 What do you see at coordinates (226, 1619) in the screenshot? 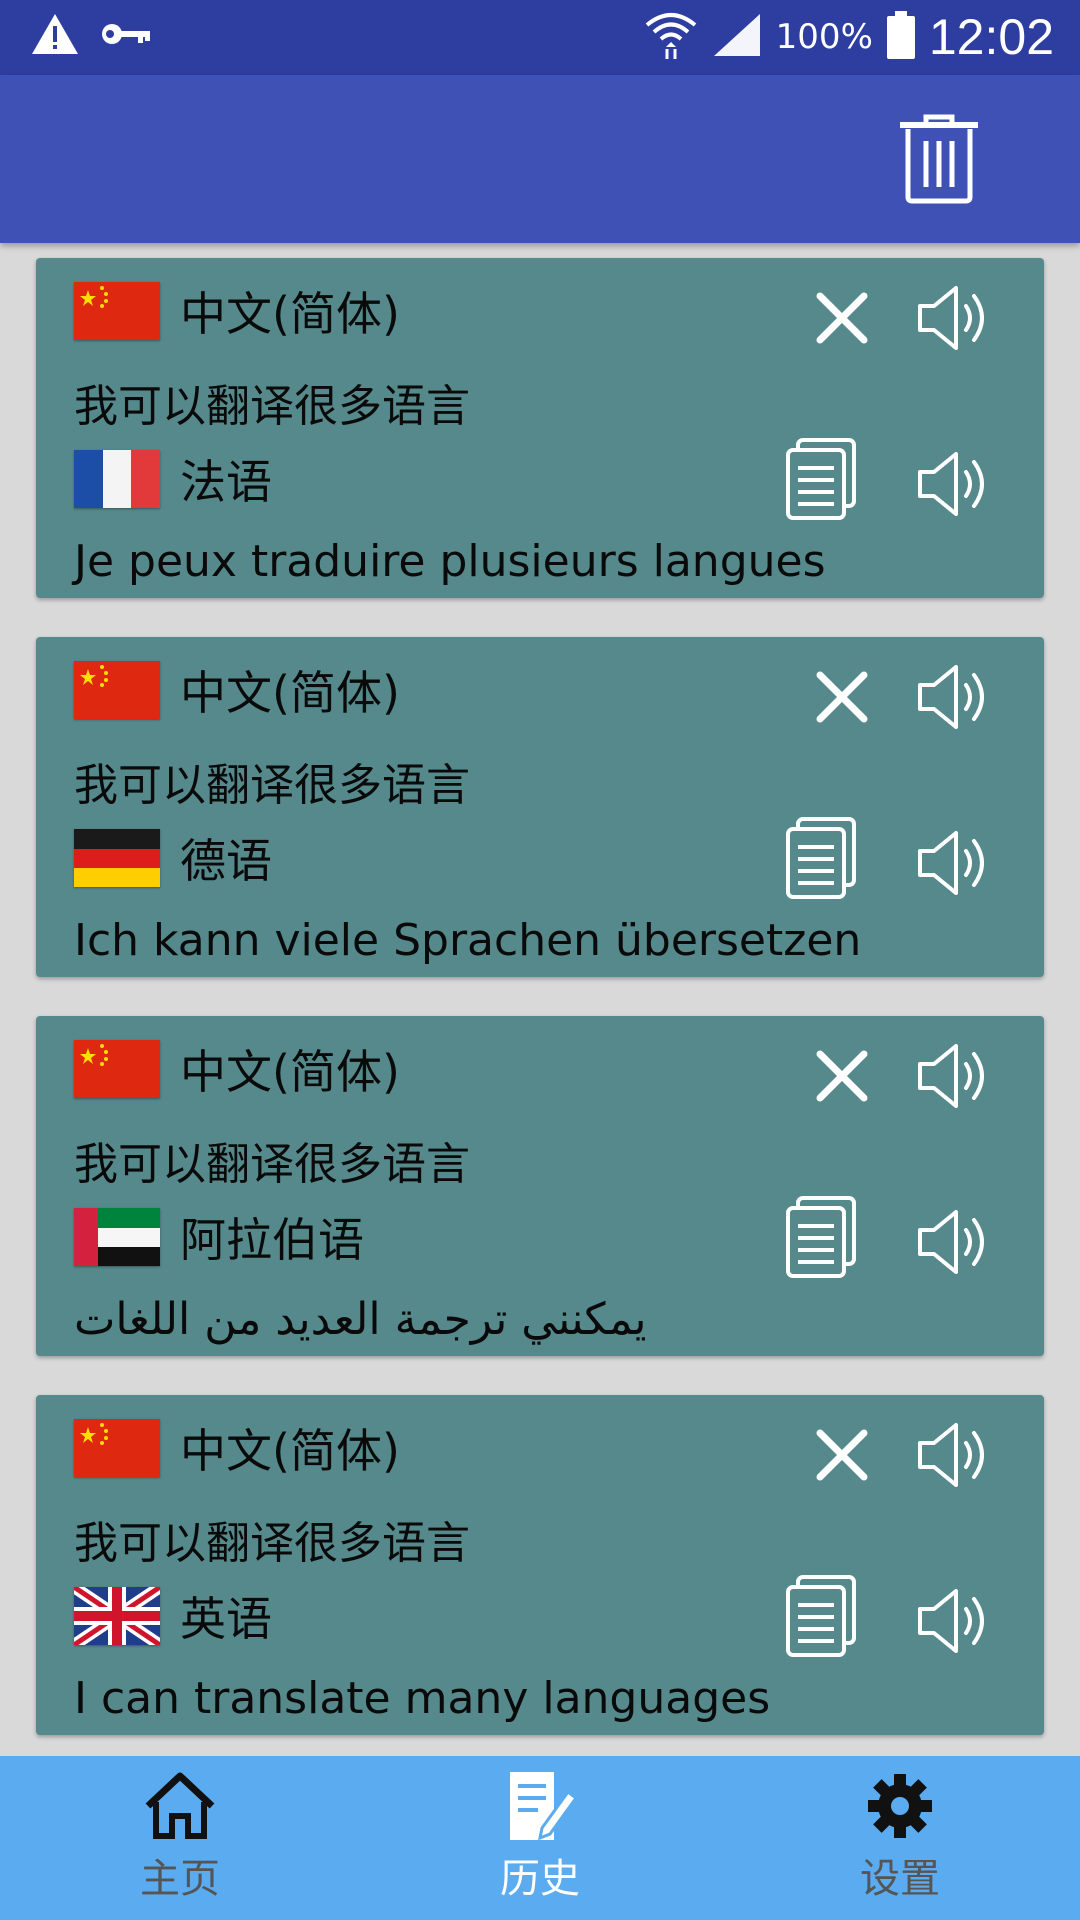
I see `target-language-label: 英语` at bounding box center [226, 1619].